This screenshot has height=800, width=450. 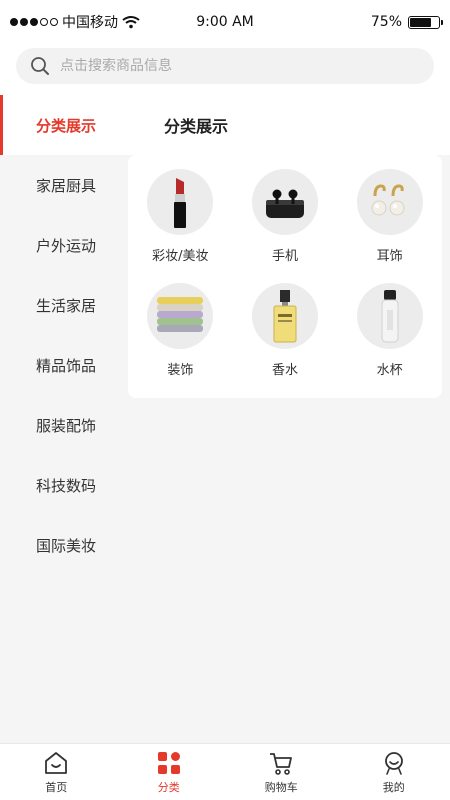 What do you see at coordinates (66, 305) in the screenshot?
I see `sidebar-item-label: 生活家居` at bounding box center [66, 305].